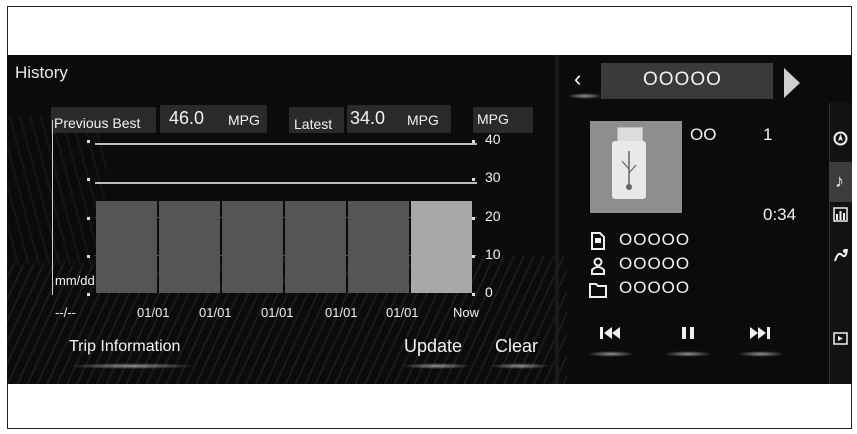 The height and width of the screenshot is (434, 857). What do you see at coordinates (75, 280) in the screenshot?
I see `date-format-label: mm/dd` at bounding box center [75, 280].